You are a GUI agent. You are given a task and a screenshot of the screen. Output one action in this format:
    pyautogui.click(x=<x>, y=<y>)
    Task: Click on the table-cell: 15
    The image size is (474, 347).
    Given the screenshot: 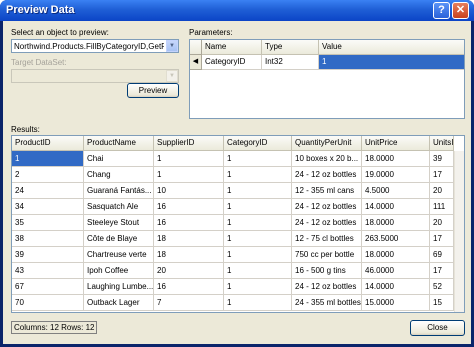 What is the action you would take?
    pyautogui.click(x=442, y=303)
    